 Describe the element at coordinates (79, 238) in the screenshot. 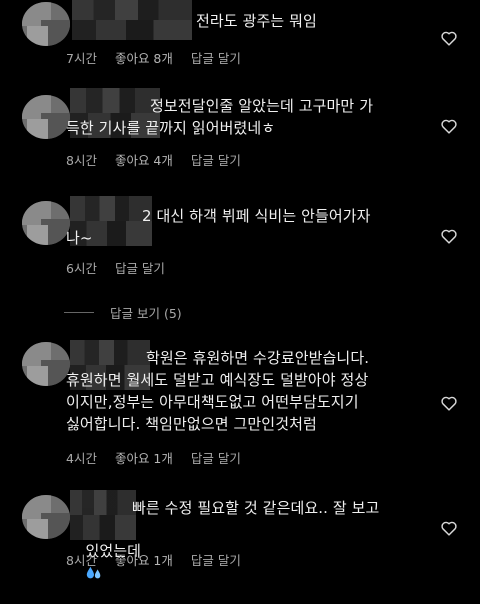

I see `comment-text-line-2: 나~` at that location.